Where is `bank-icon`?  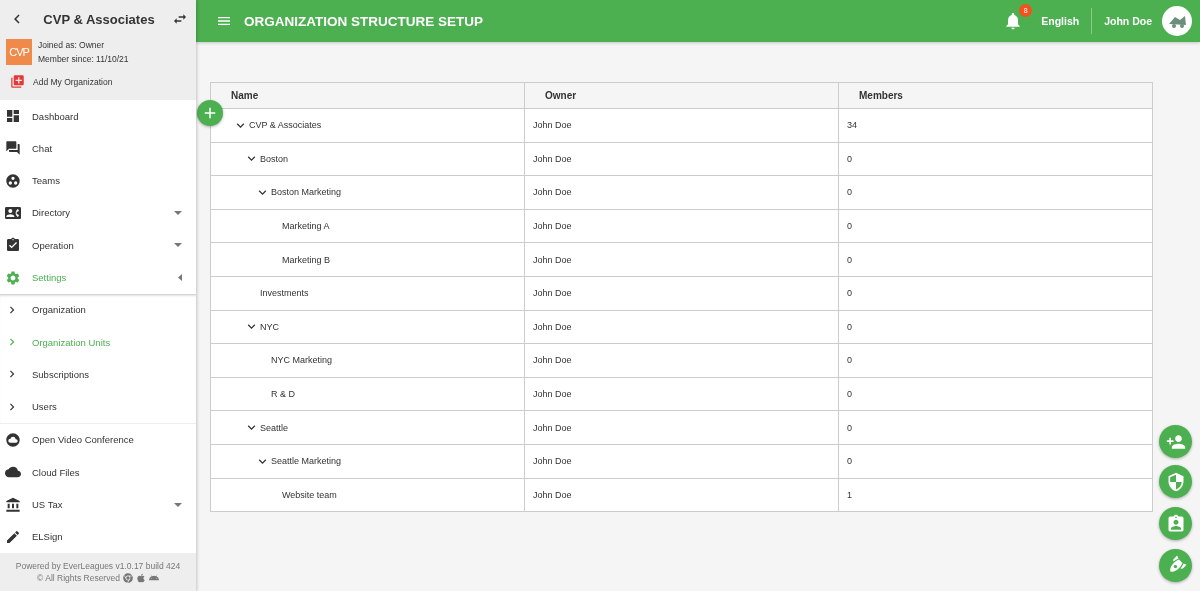
bank-icon is located at coordinates (13, 504).